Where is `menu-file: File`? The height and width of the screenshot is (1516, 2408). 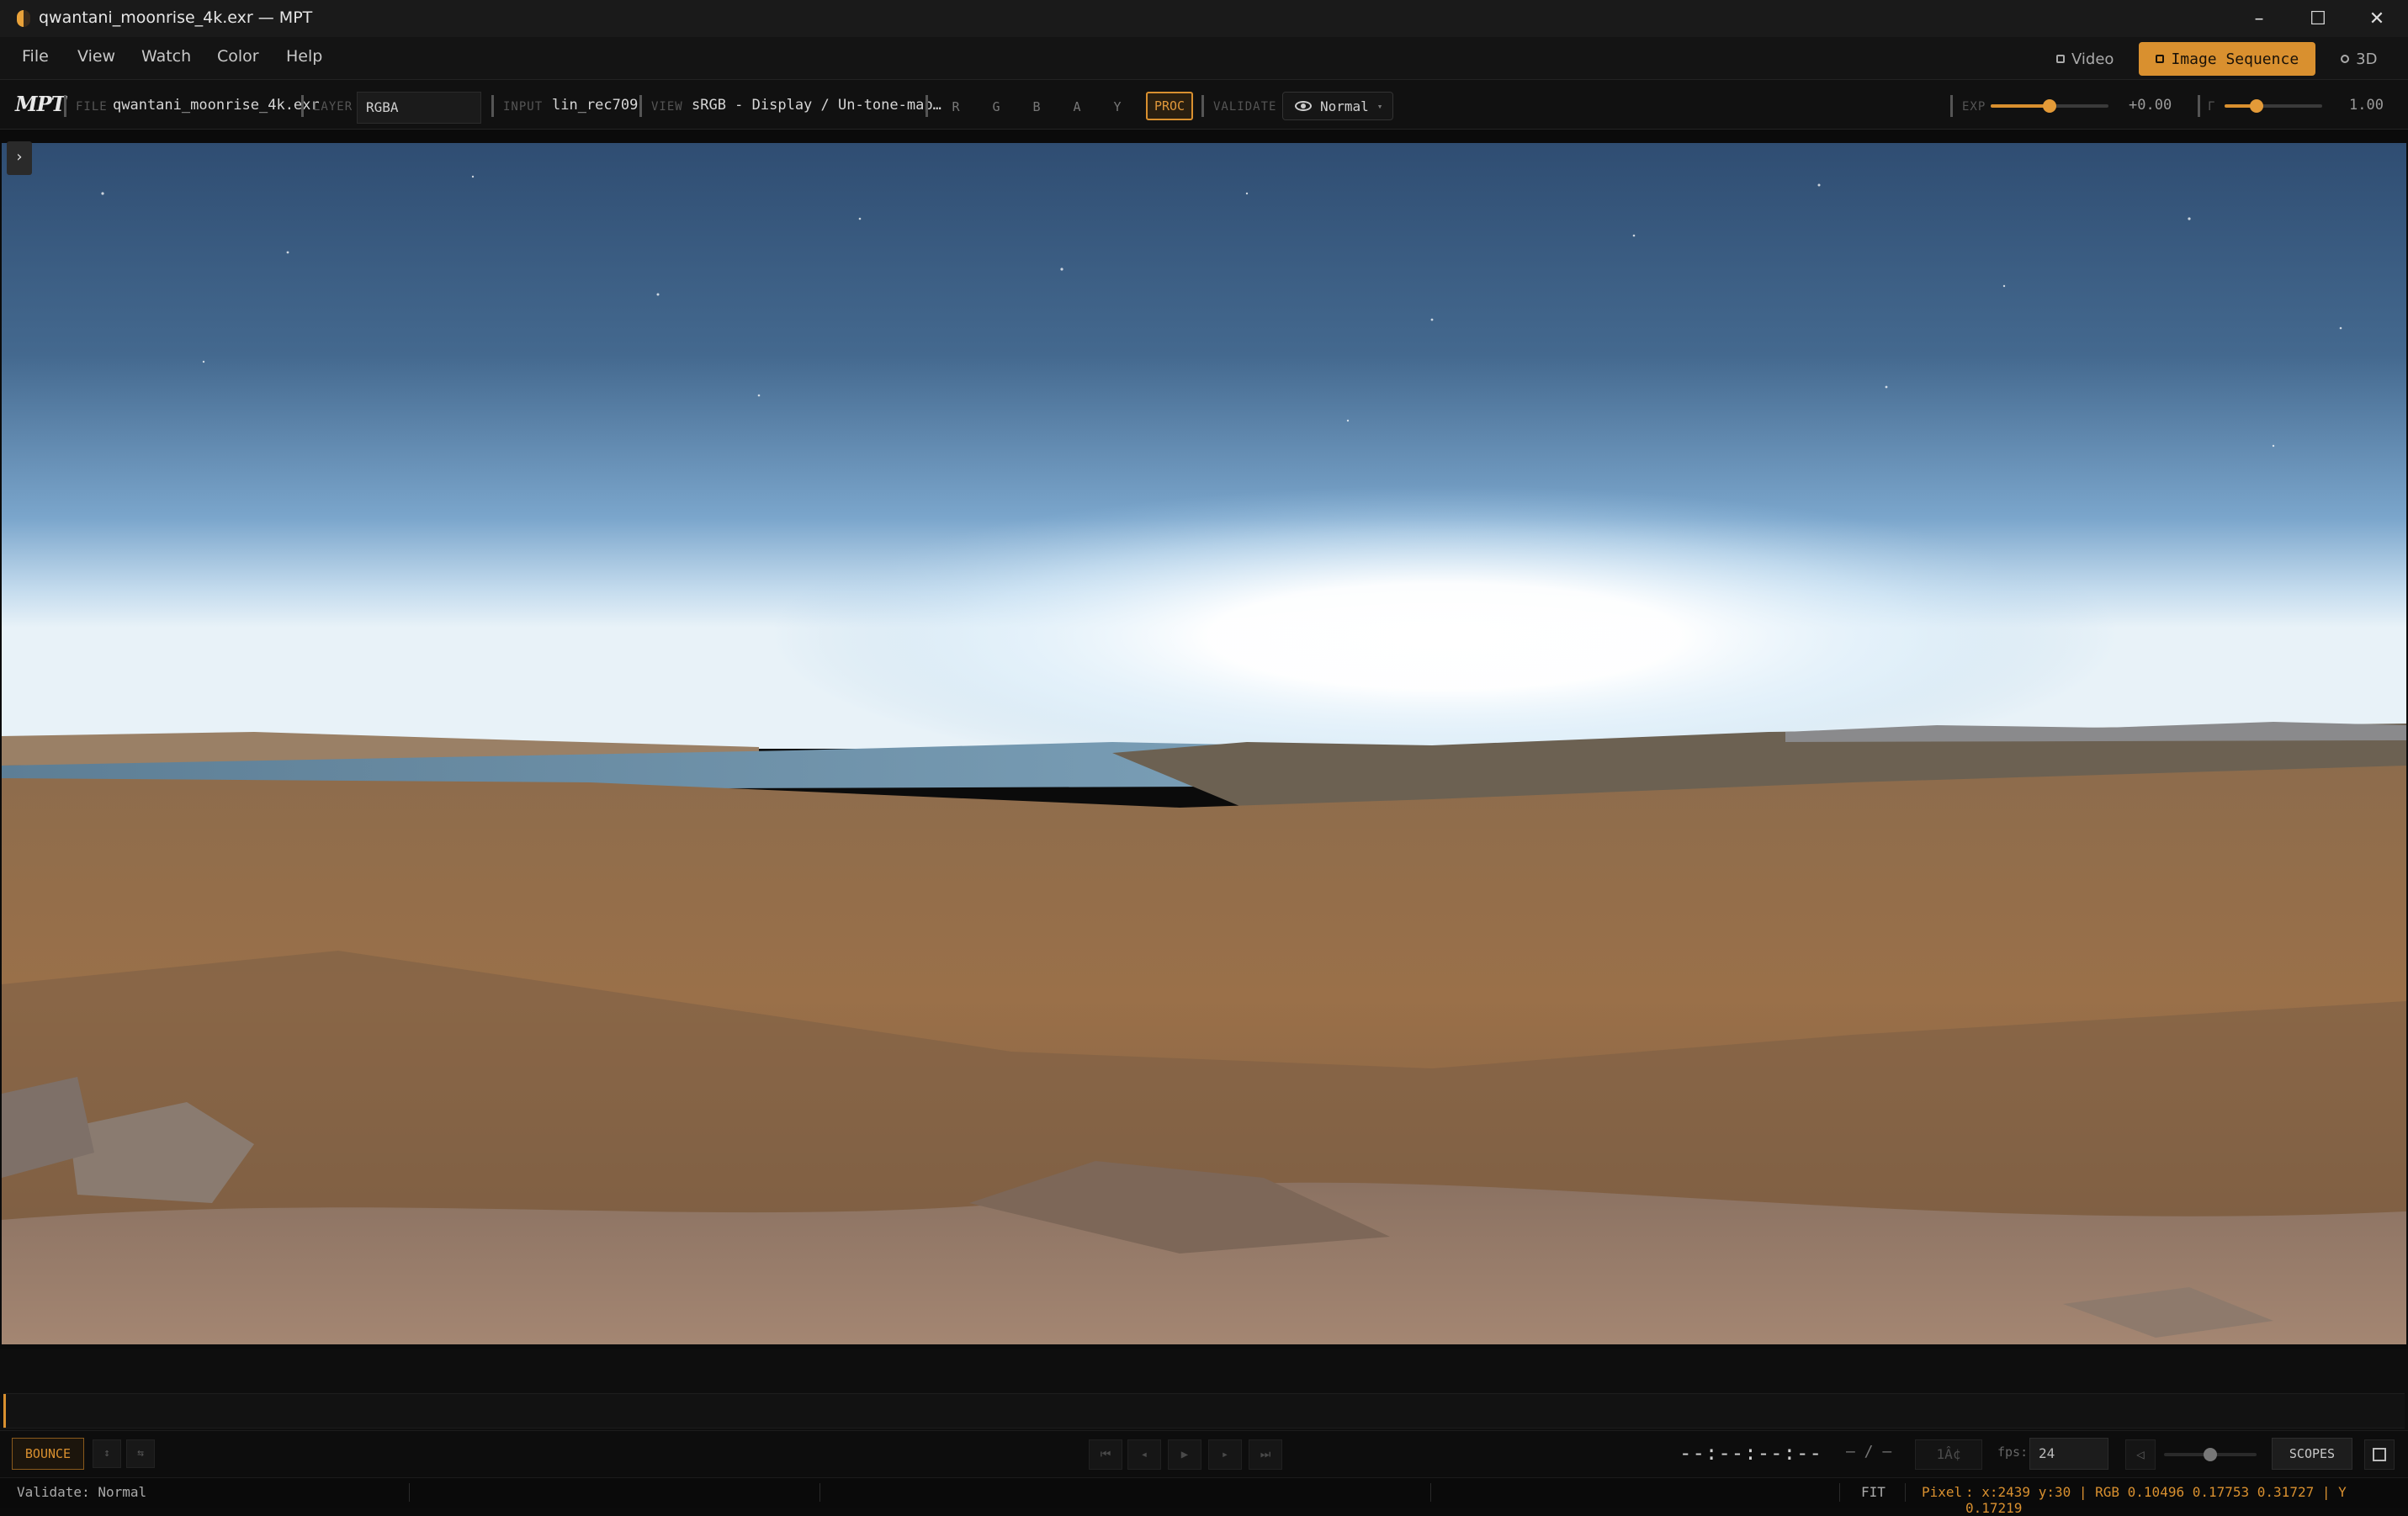
menu-file: File is located at coordinates (35, 57).